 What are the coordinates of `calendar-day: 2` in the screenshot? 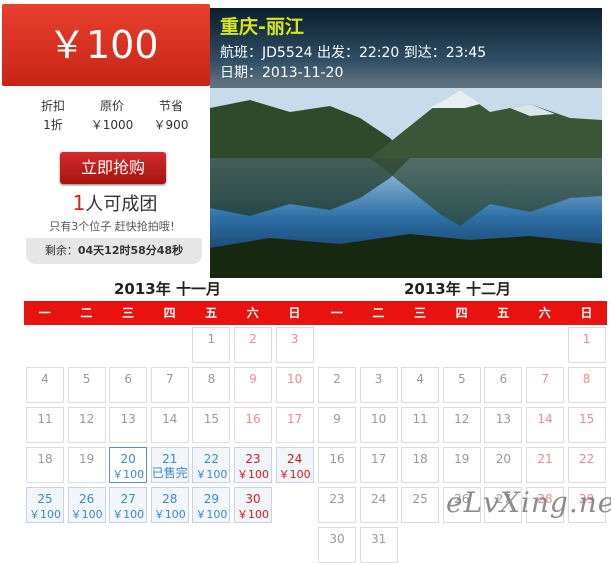 It's located at (253, 345).